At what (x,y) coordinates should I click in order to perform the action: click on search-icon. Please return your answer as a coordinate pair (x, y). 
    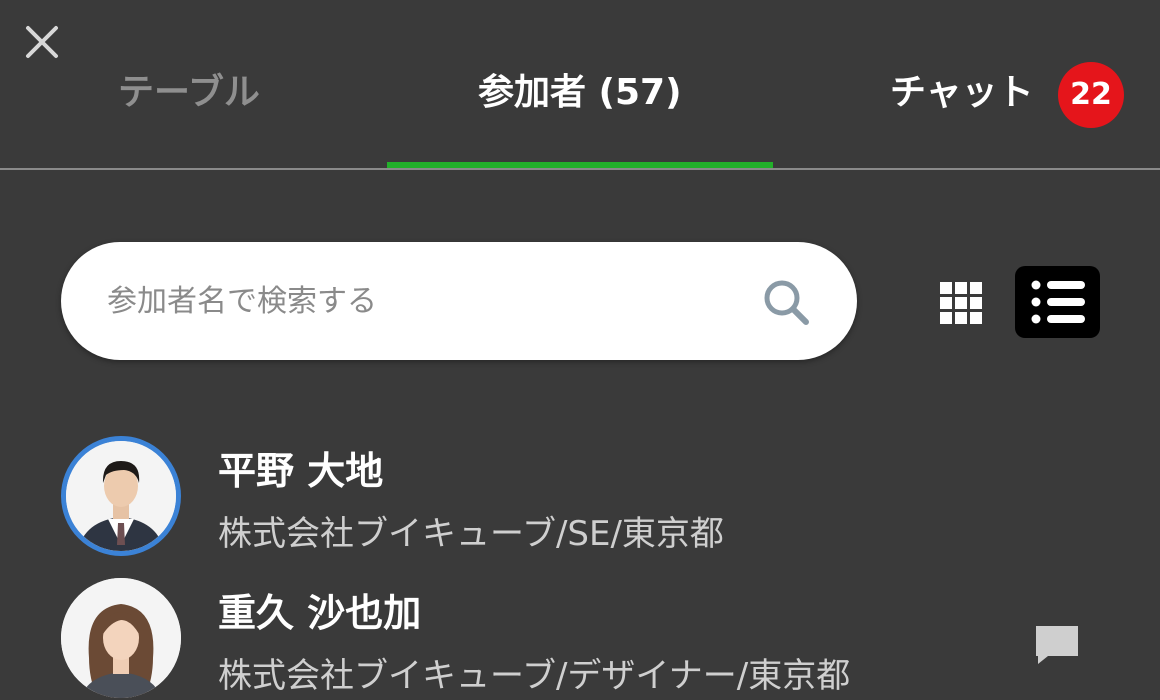
    Looking at the image, I should click on (787, 303).